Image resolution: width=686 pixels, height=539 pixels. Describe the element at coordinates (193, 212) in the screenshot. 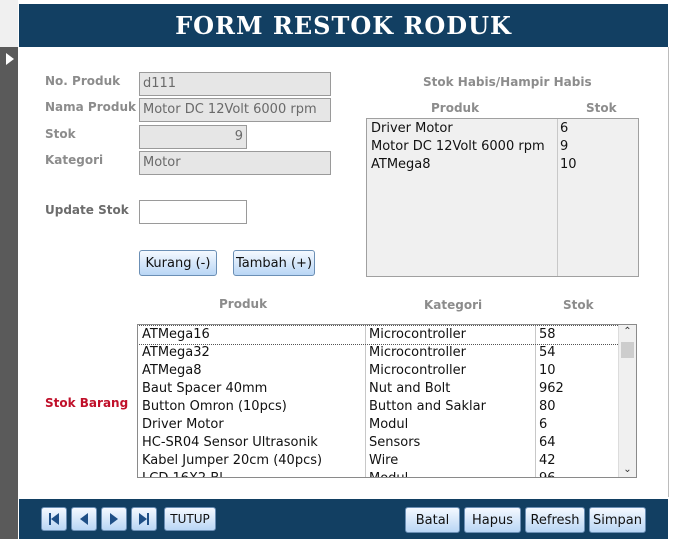

I see `update-stok-input` at that location.